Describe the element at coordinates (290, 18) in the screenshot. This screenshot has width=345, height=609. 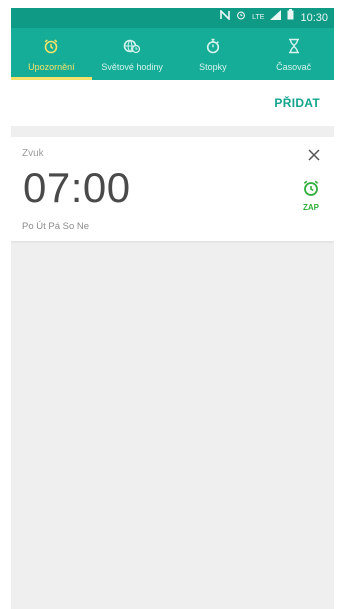
I see `battery-icon` at that location.